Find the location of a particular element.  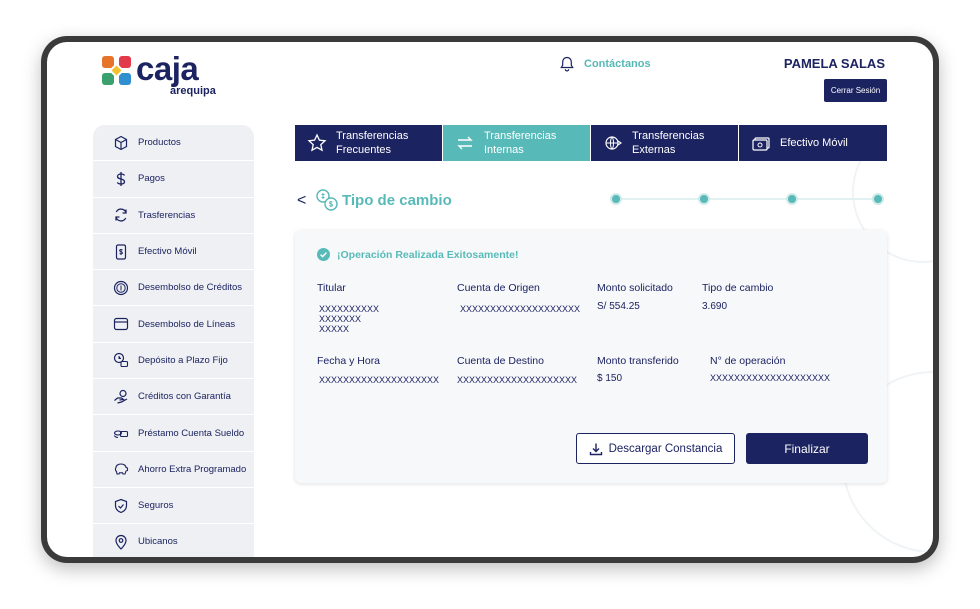

sidebar-item-trasferencias: Trasferencias is located at coordinates (173, 216).